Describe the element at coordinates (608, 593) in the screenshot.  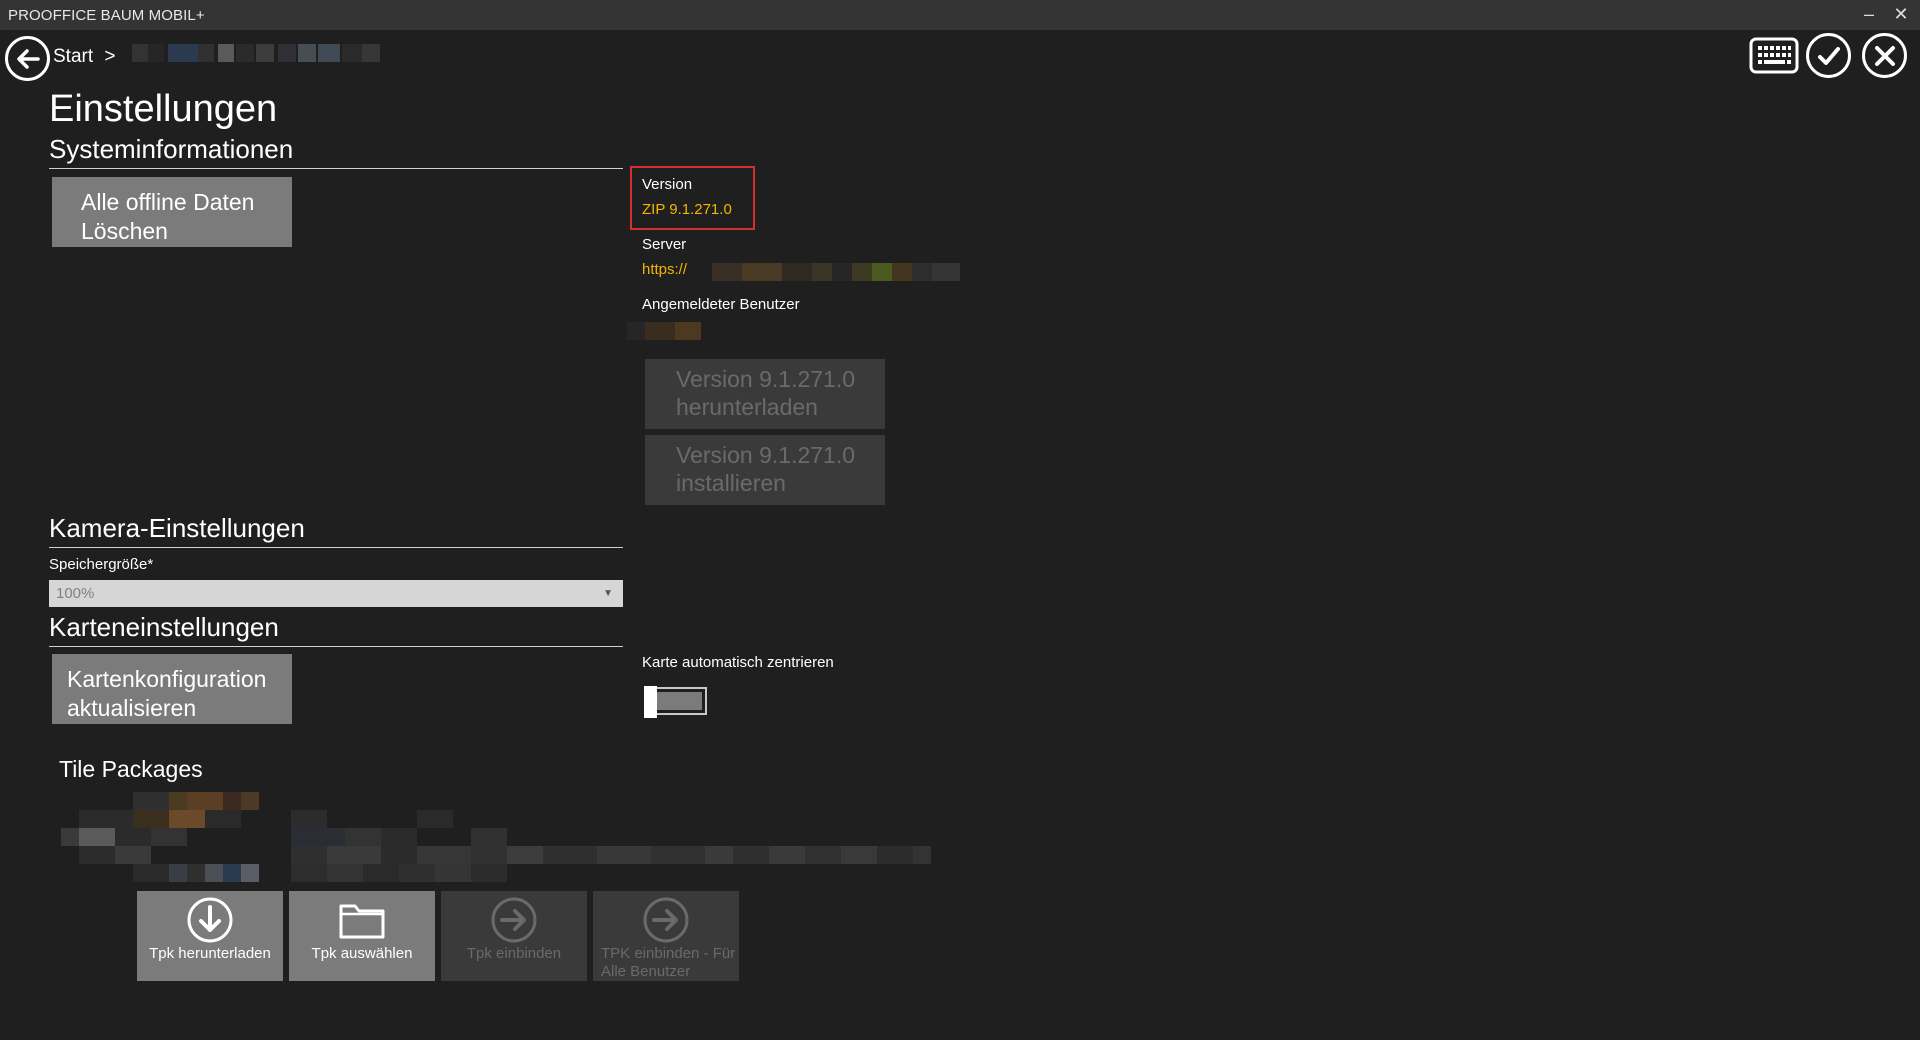
I see `chevron-down-icon: ▼` at that location.